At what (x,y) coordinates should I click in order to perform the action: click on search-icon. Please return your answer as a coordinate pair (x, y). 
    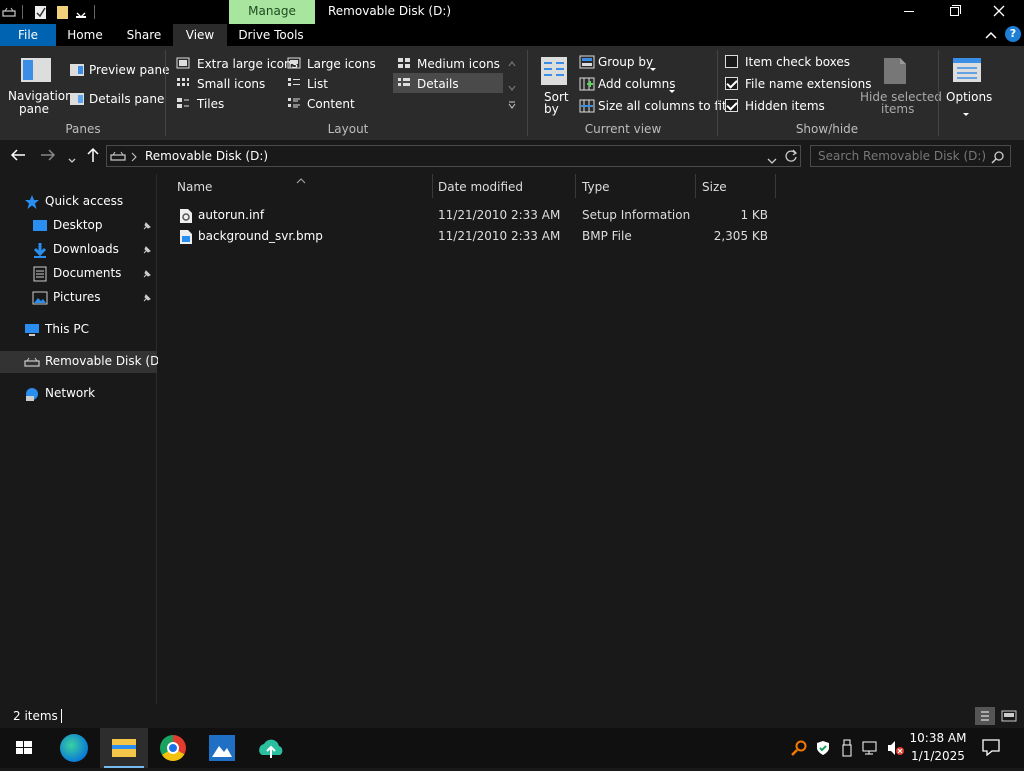
    Looking at the image, I should click on (998, 158).